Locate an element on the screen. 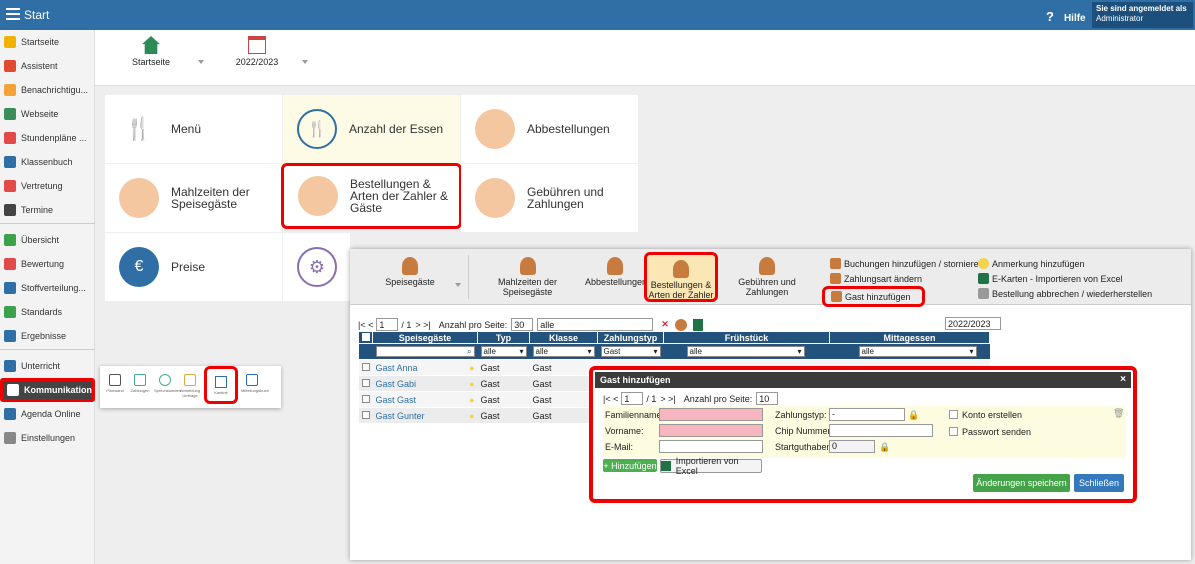 This screenshot has height=564, width=1195. excel-icon is located at coordinates (697, 324).